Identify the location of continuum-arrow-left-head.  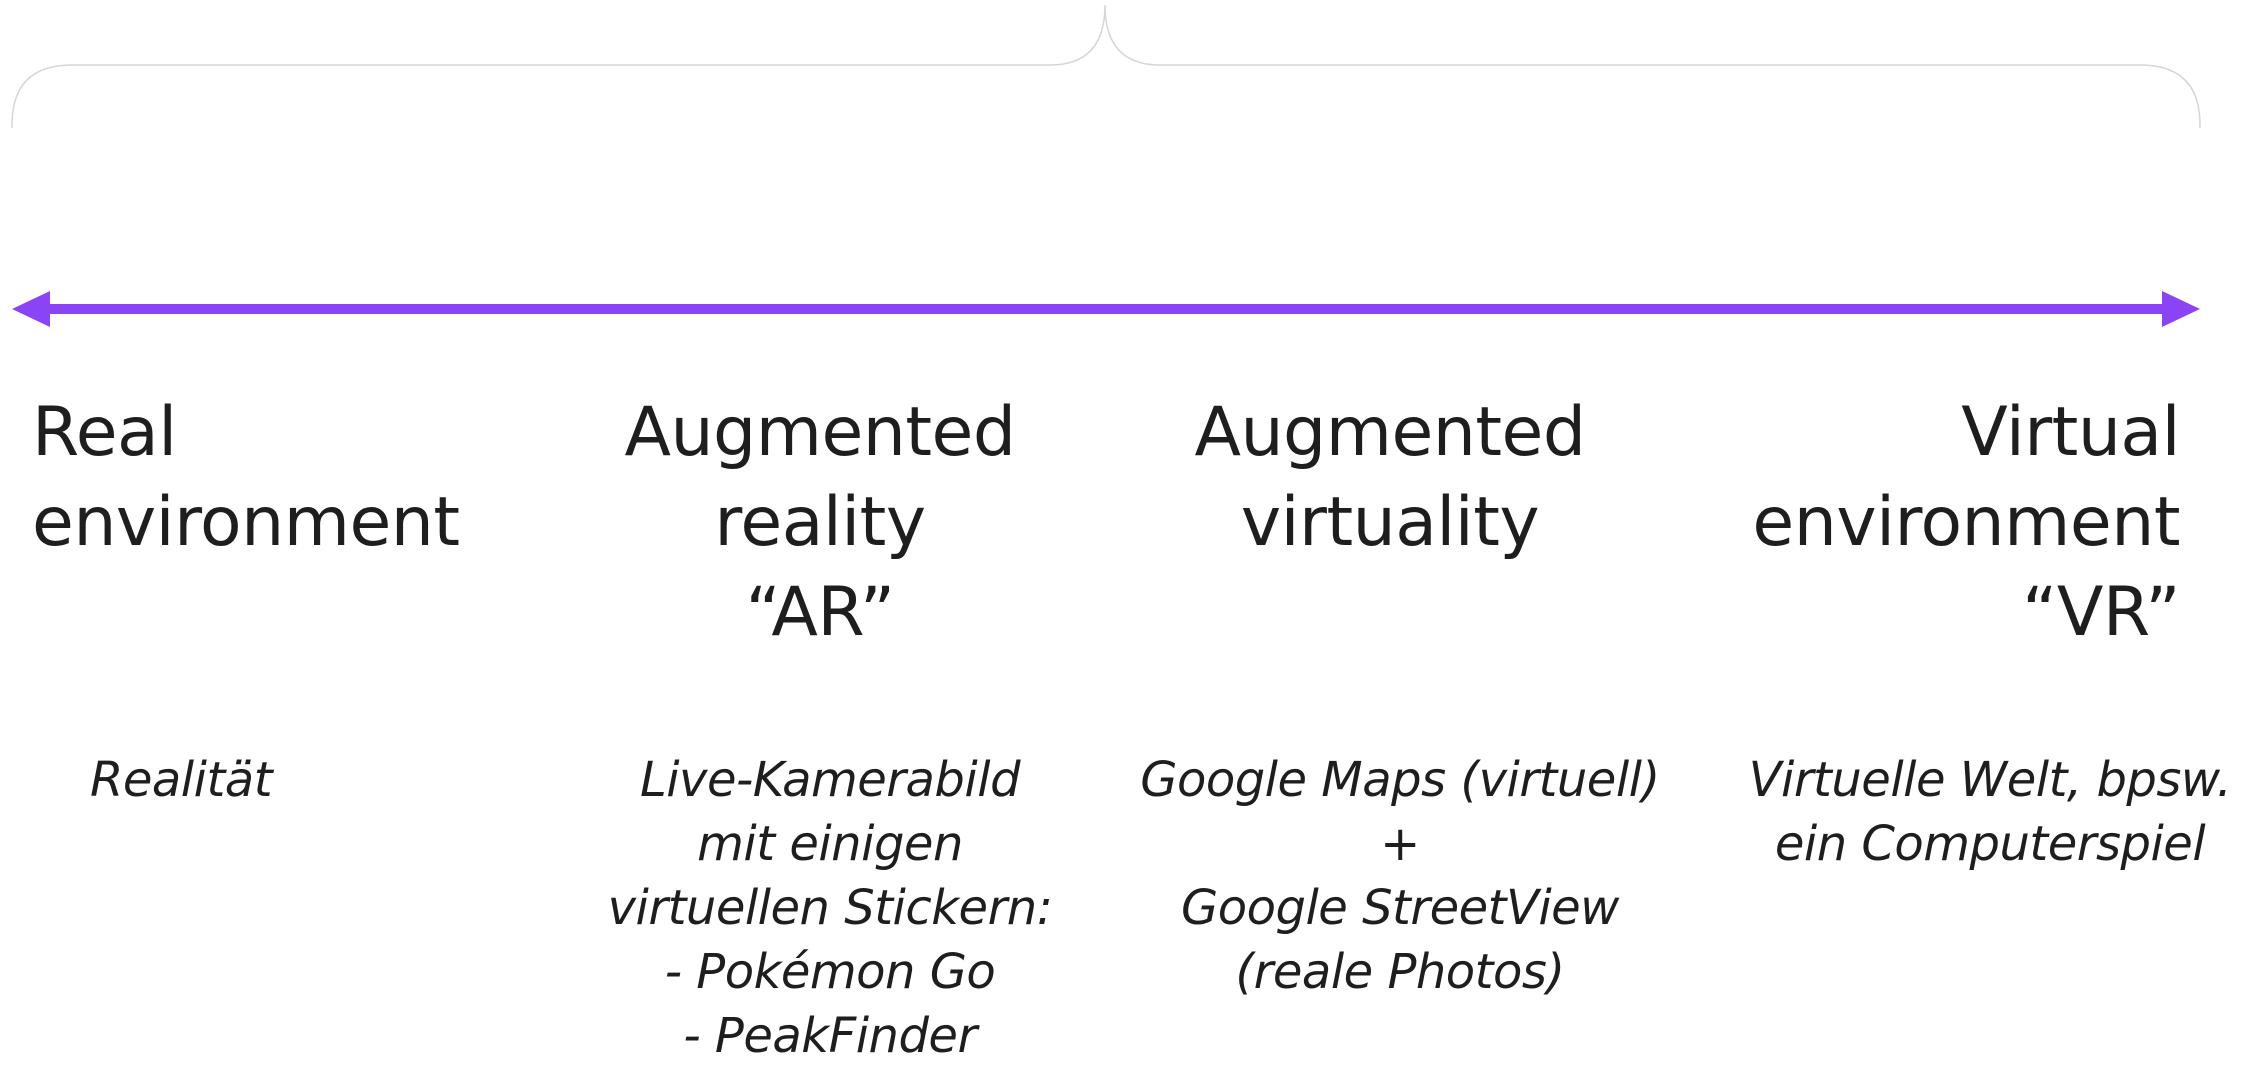
(31, 309).